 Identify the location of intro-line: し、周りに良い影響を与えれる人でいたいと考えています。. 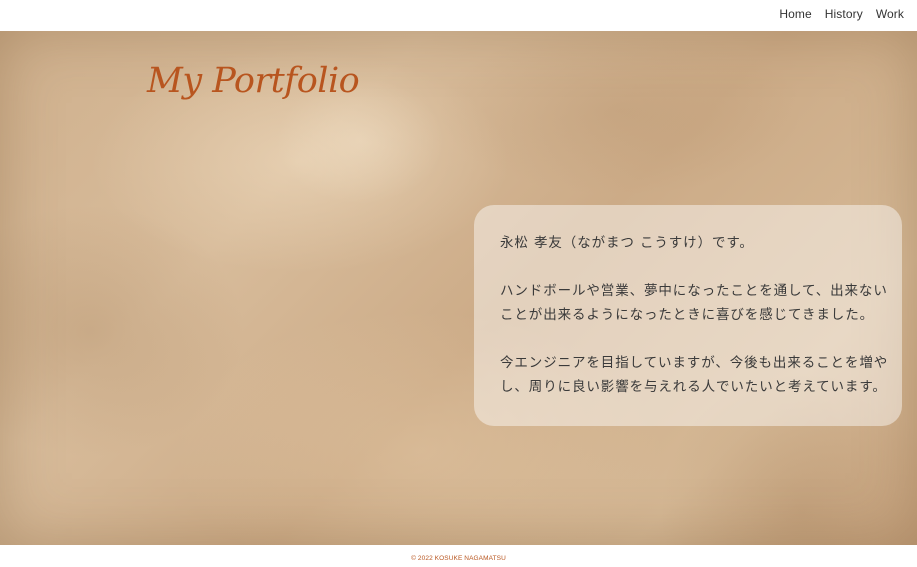
(693, 387).